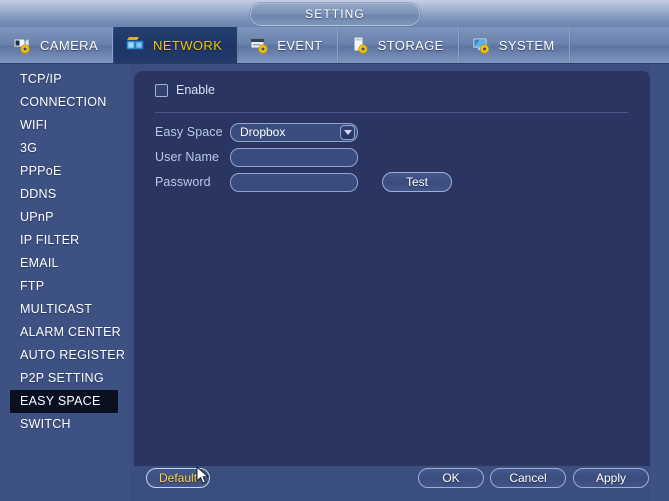 The height and width of the screenshot is (501, 669). I want to click on tab-system: SYSTEM, so click(514, 45).